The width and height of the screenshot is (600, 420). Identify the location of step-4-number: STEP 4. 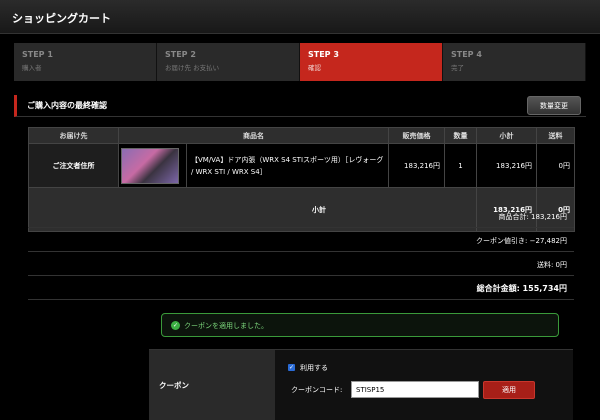
(466, 54).